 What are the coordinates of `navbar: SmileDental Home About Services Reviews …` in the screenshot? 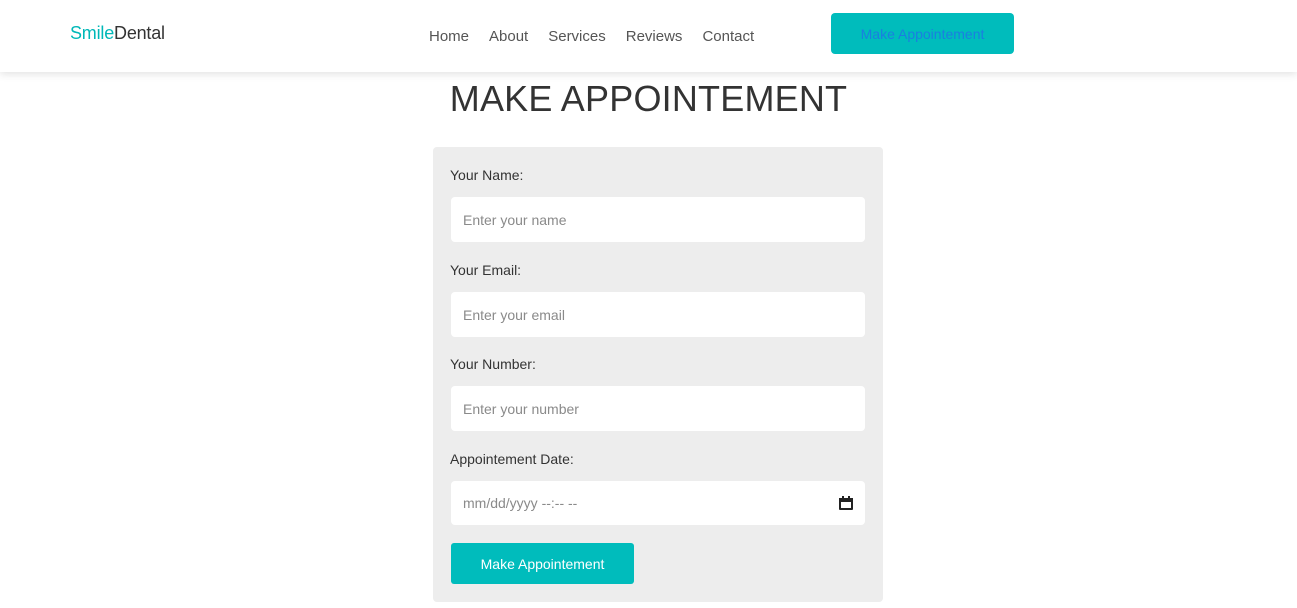 It's located at (648, 36).